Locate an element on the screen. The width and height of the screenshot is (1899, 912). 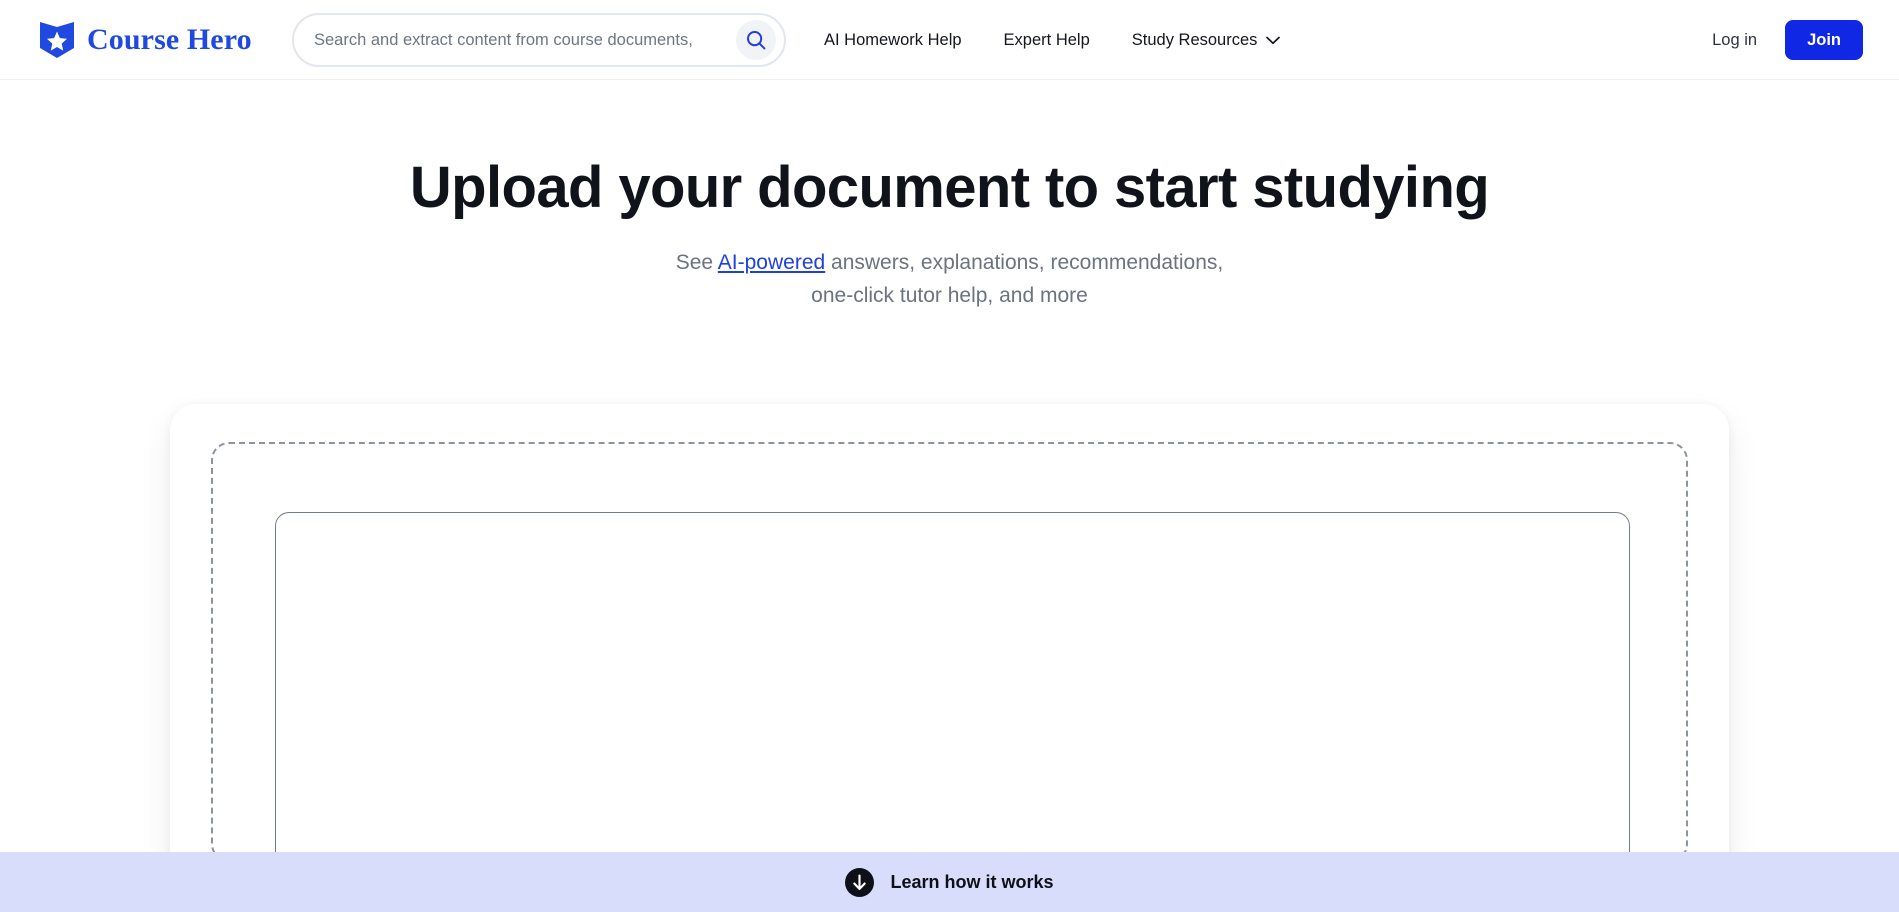
course-hero-logo: Course Hero is located at coordinates (145, 40).